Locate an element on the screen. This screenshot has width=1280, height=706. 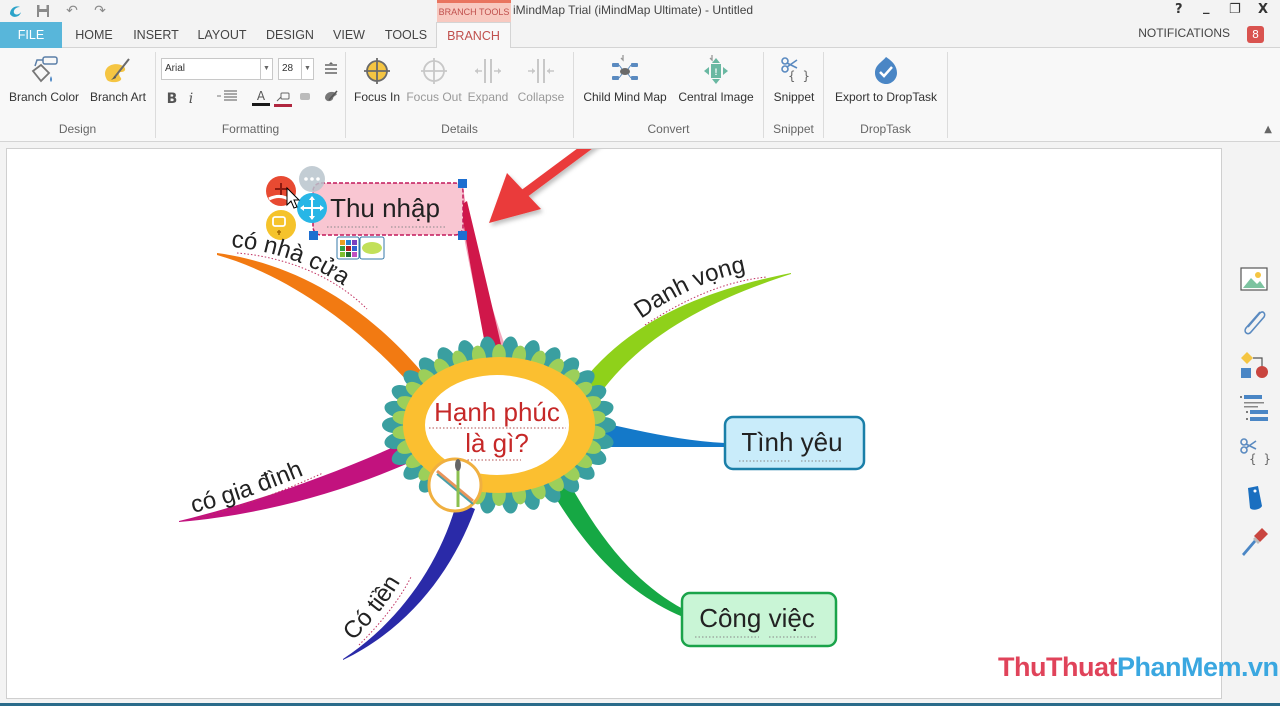
droptask-group-label: DropTask is located at coordinates (885, 129).